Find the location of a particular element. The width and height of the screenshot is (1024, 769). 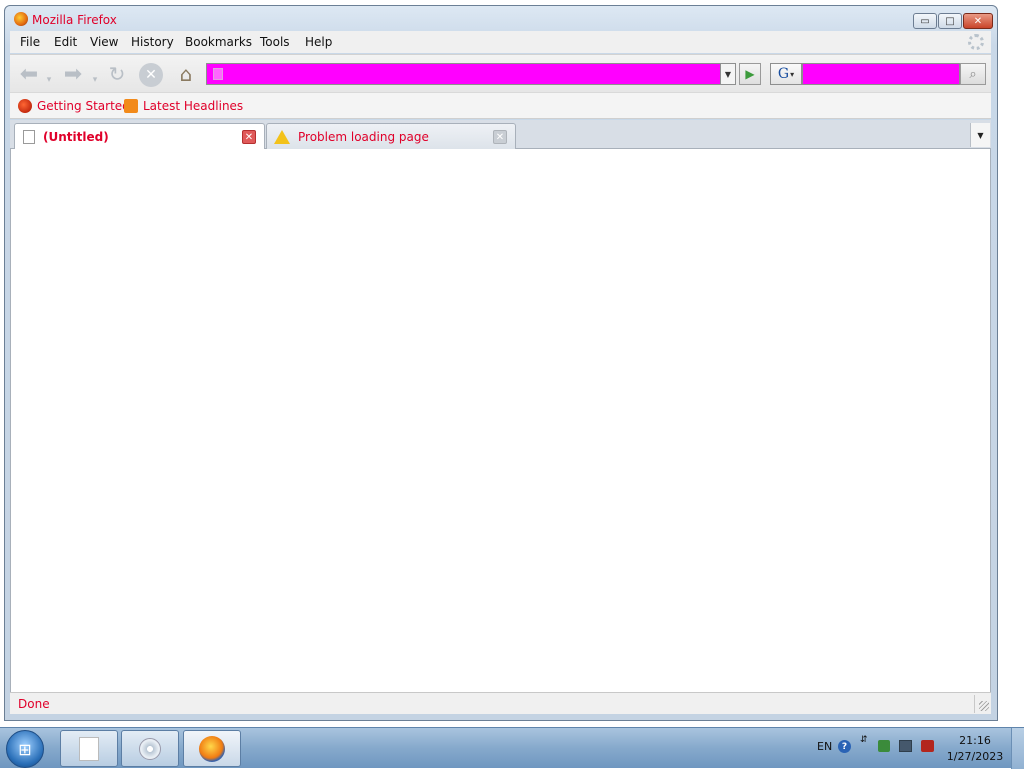

home-icon: ⌂ is located at coordinates (186, 74).